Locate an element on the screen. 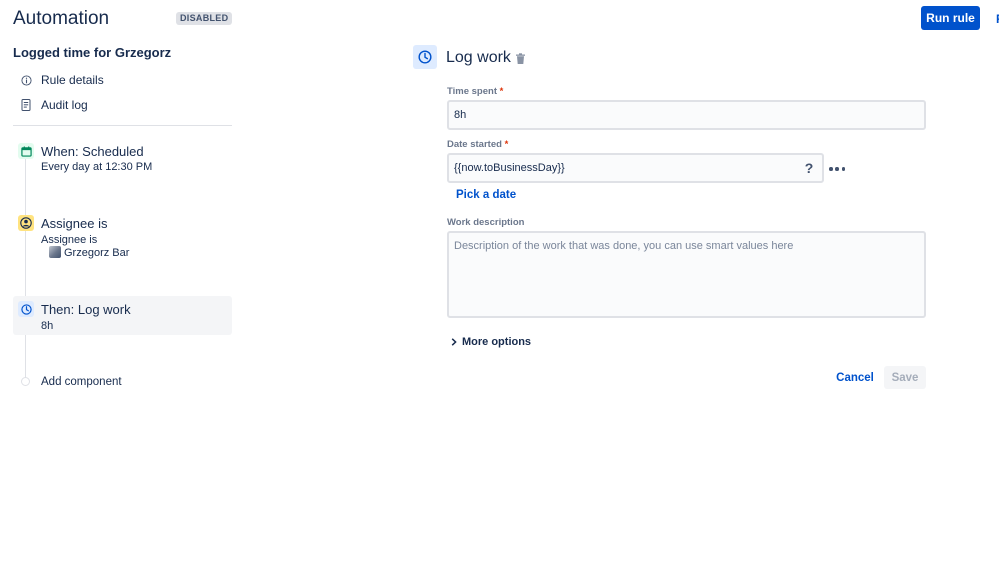 The width and height of the screenshot is (999, 586). status-badge: DISABLED is located at coordinates (204, 18).